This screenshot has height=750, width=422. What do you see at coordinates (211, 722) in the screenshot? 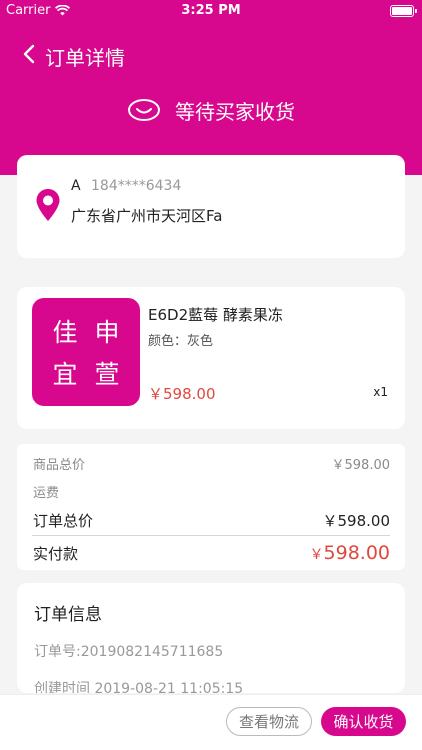
I see `bottom-action-bar: 查看物流 确认收货` at bounding box center [211, 722].